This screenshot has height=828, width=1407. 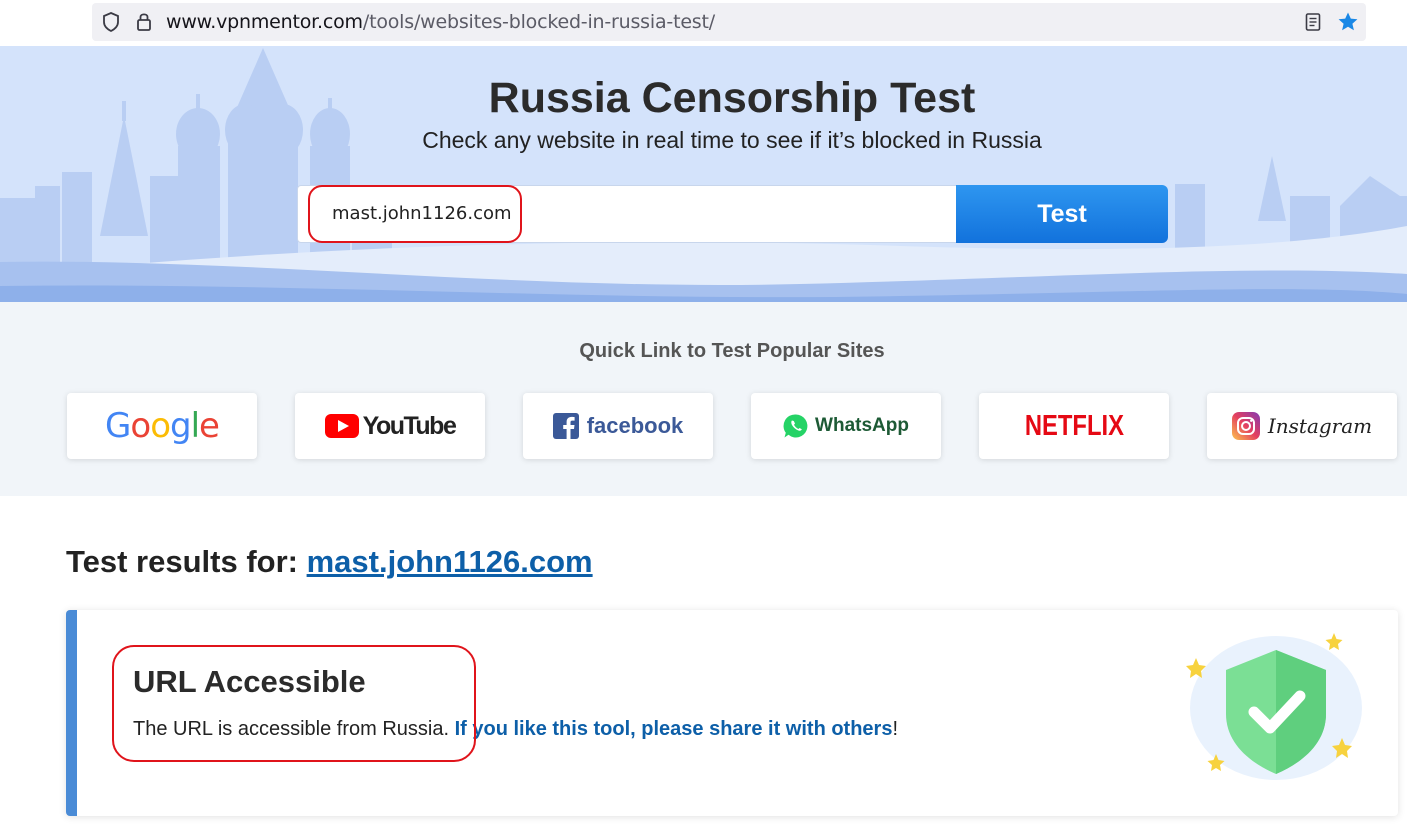 I want to click on reader-mode-icon, so click(x=1313, y=22).